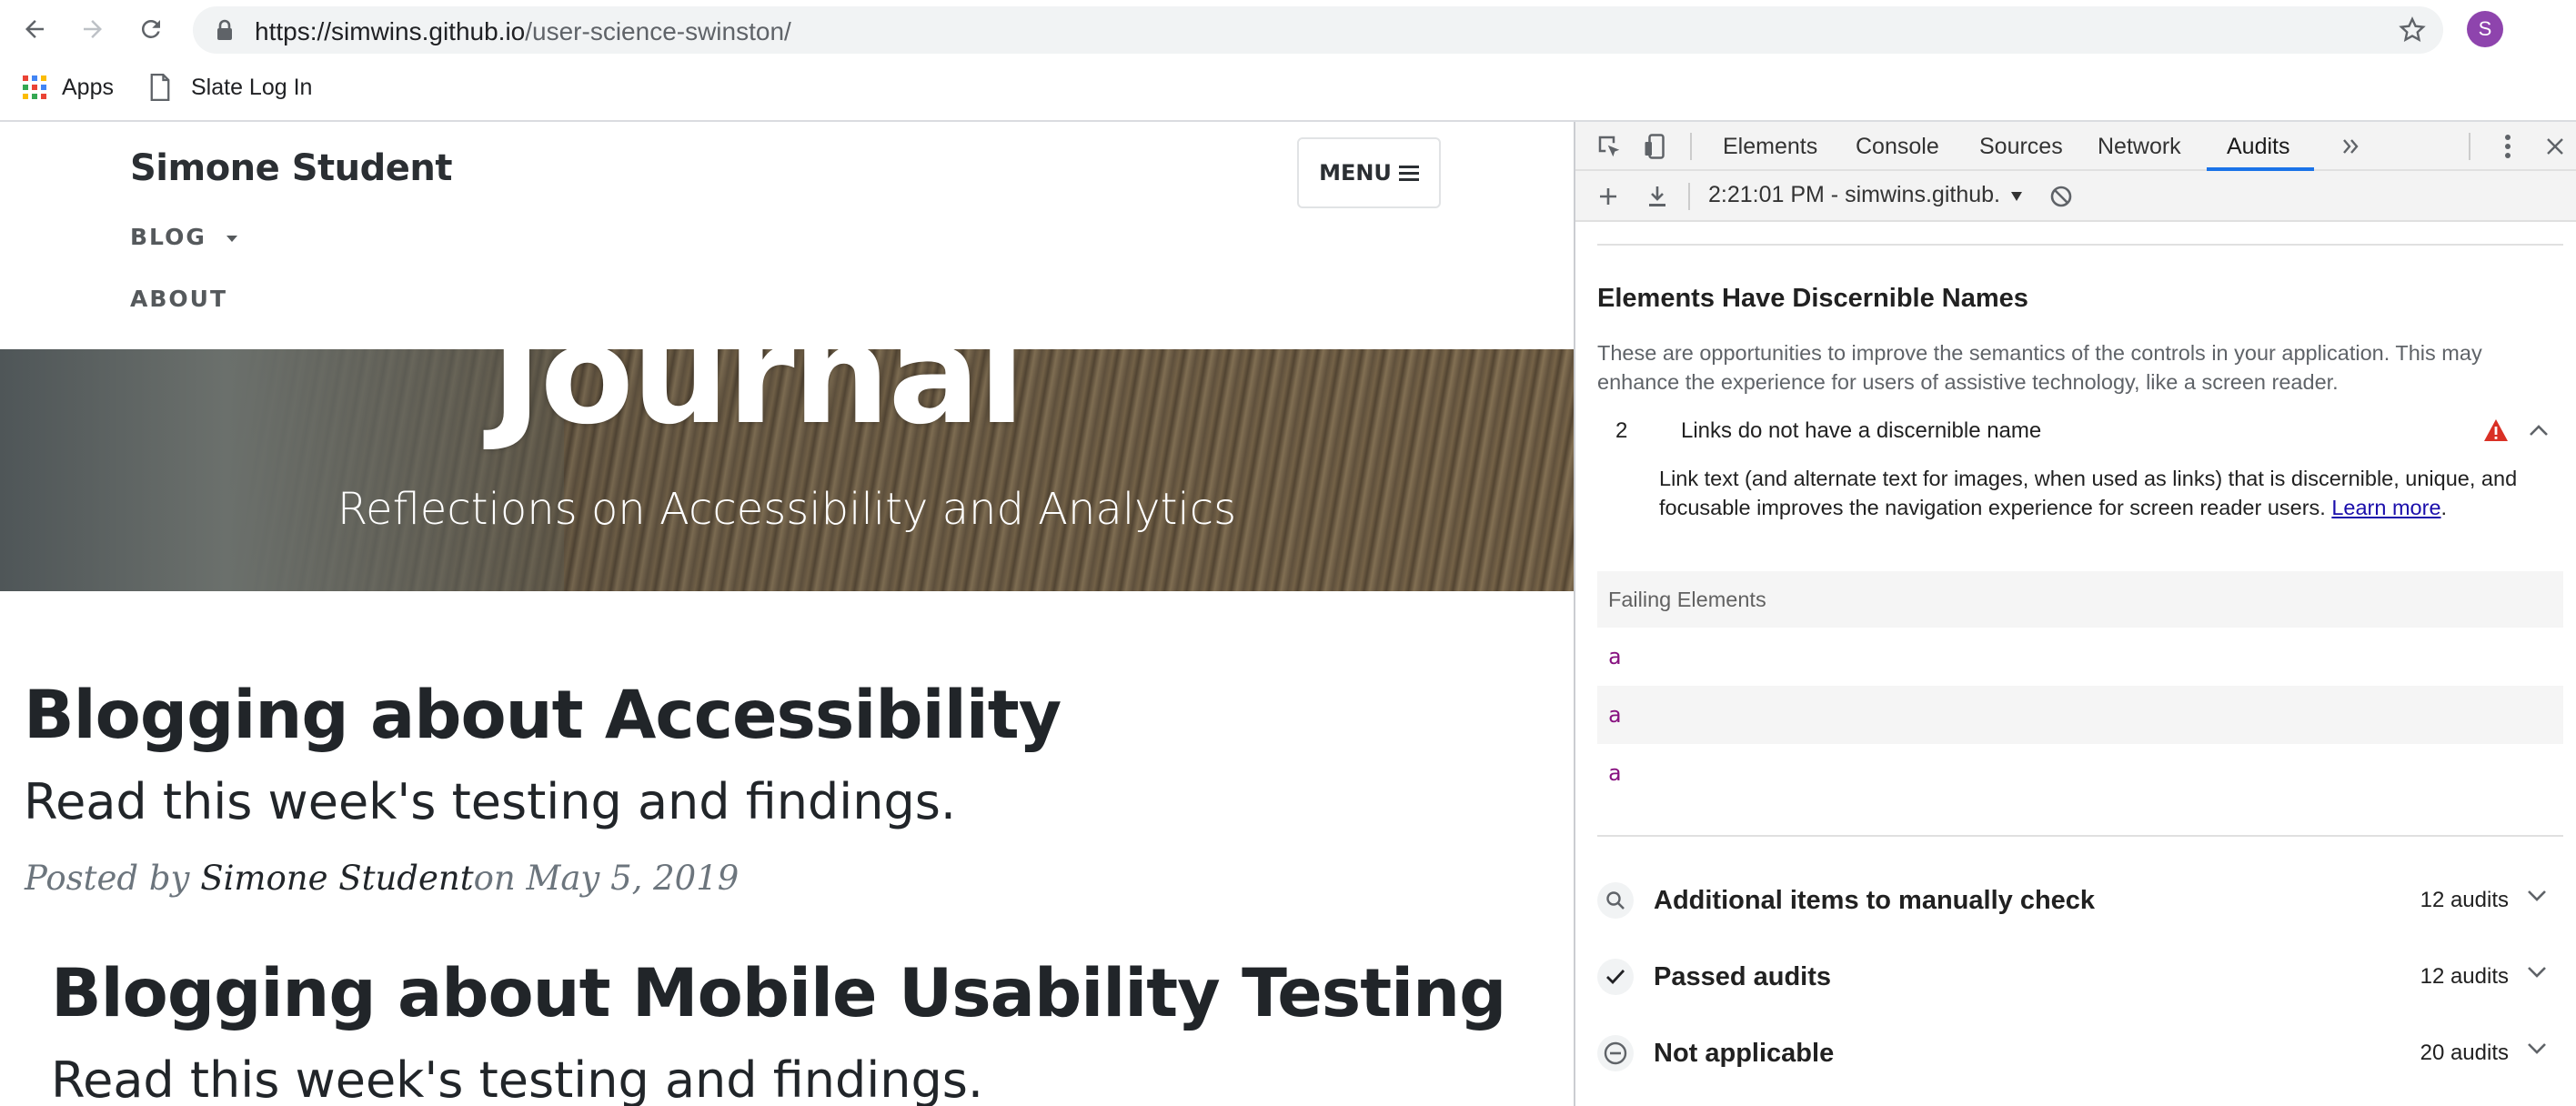 Image resolution: width=2576 pixels, height=1106 pixels. I want to click on hamburger-icon, so click(1408, 173).